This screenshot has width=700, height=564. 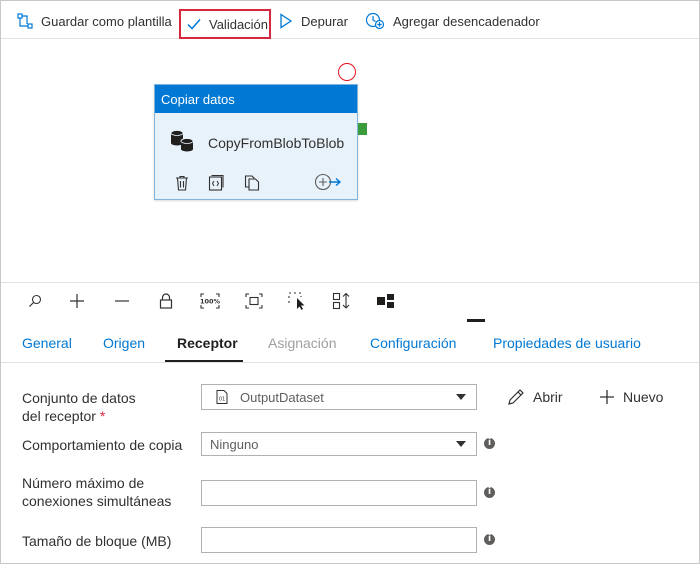 I want to click on max-connections-label-line1: Número máximo de, so click(x=83, y=483).